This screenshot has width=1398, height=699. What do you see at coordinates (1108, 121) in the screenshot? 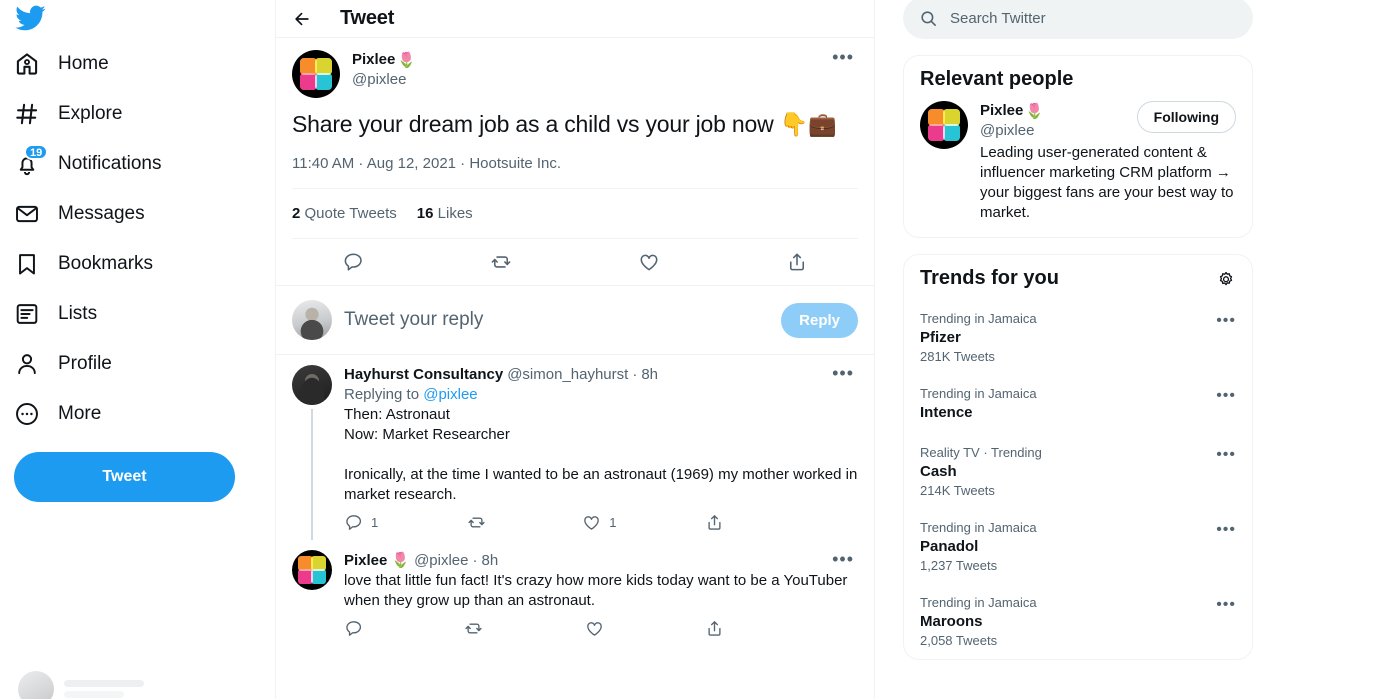
I see `person-header: Pixlee 🌷 @pixlee Following` at bounding box center [1108, 121].